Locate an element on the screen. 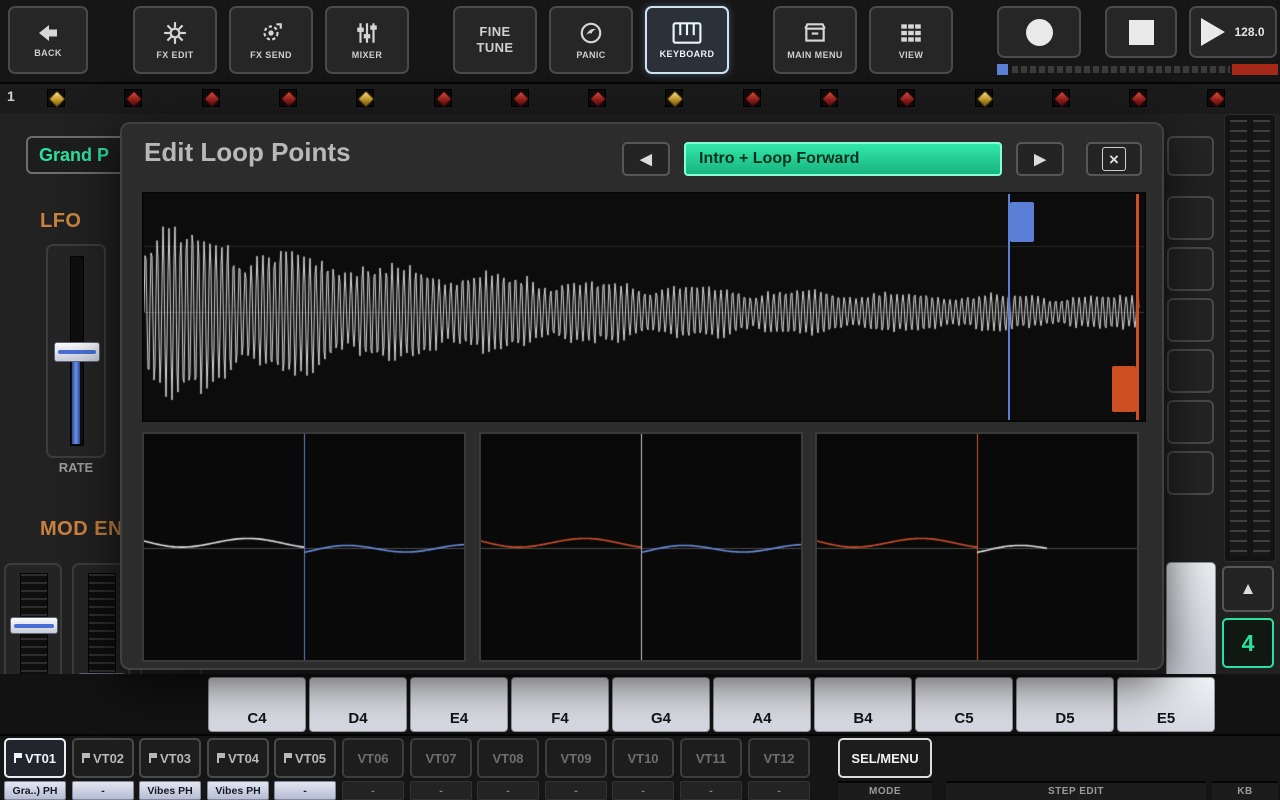  fine-tune-label: FINE TUNE is located at coordinates (495, 39).